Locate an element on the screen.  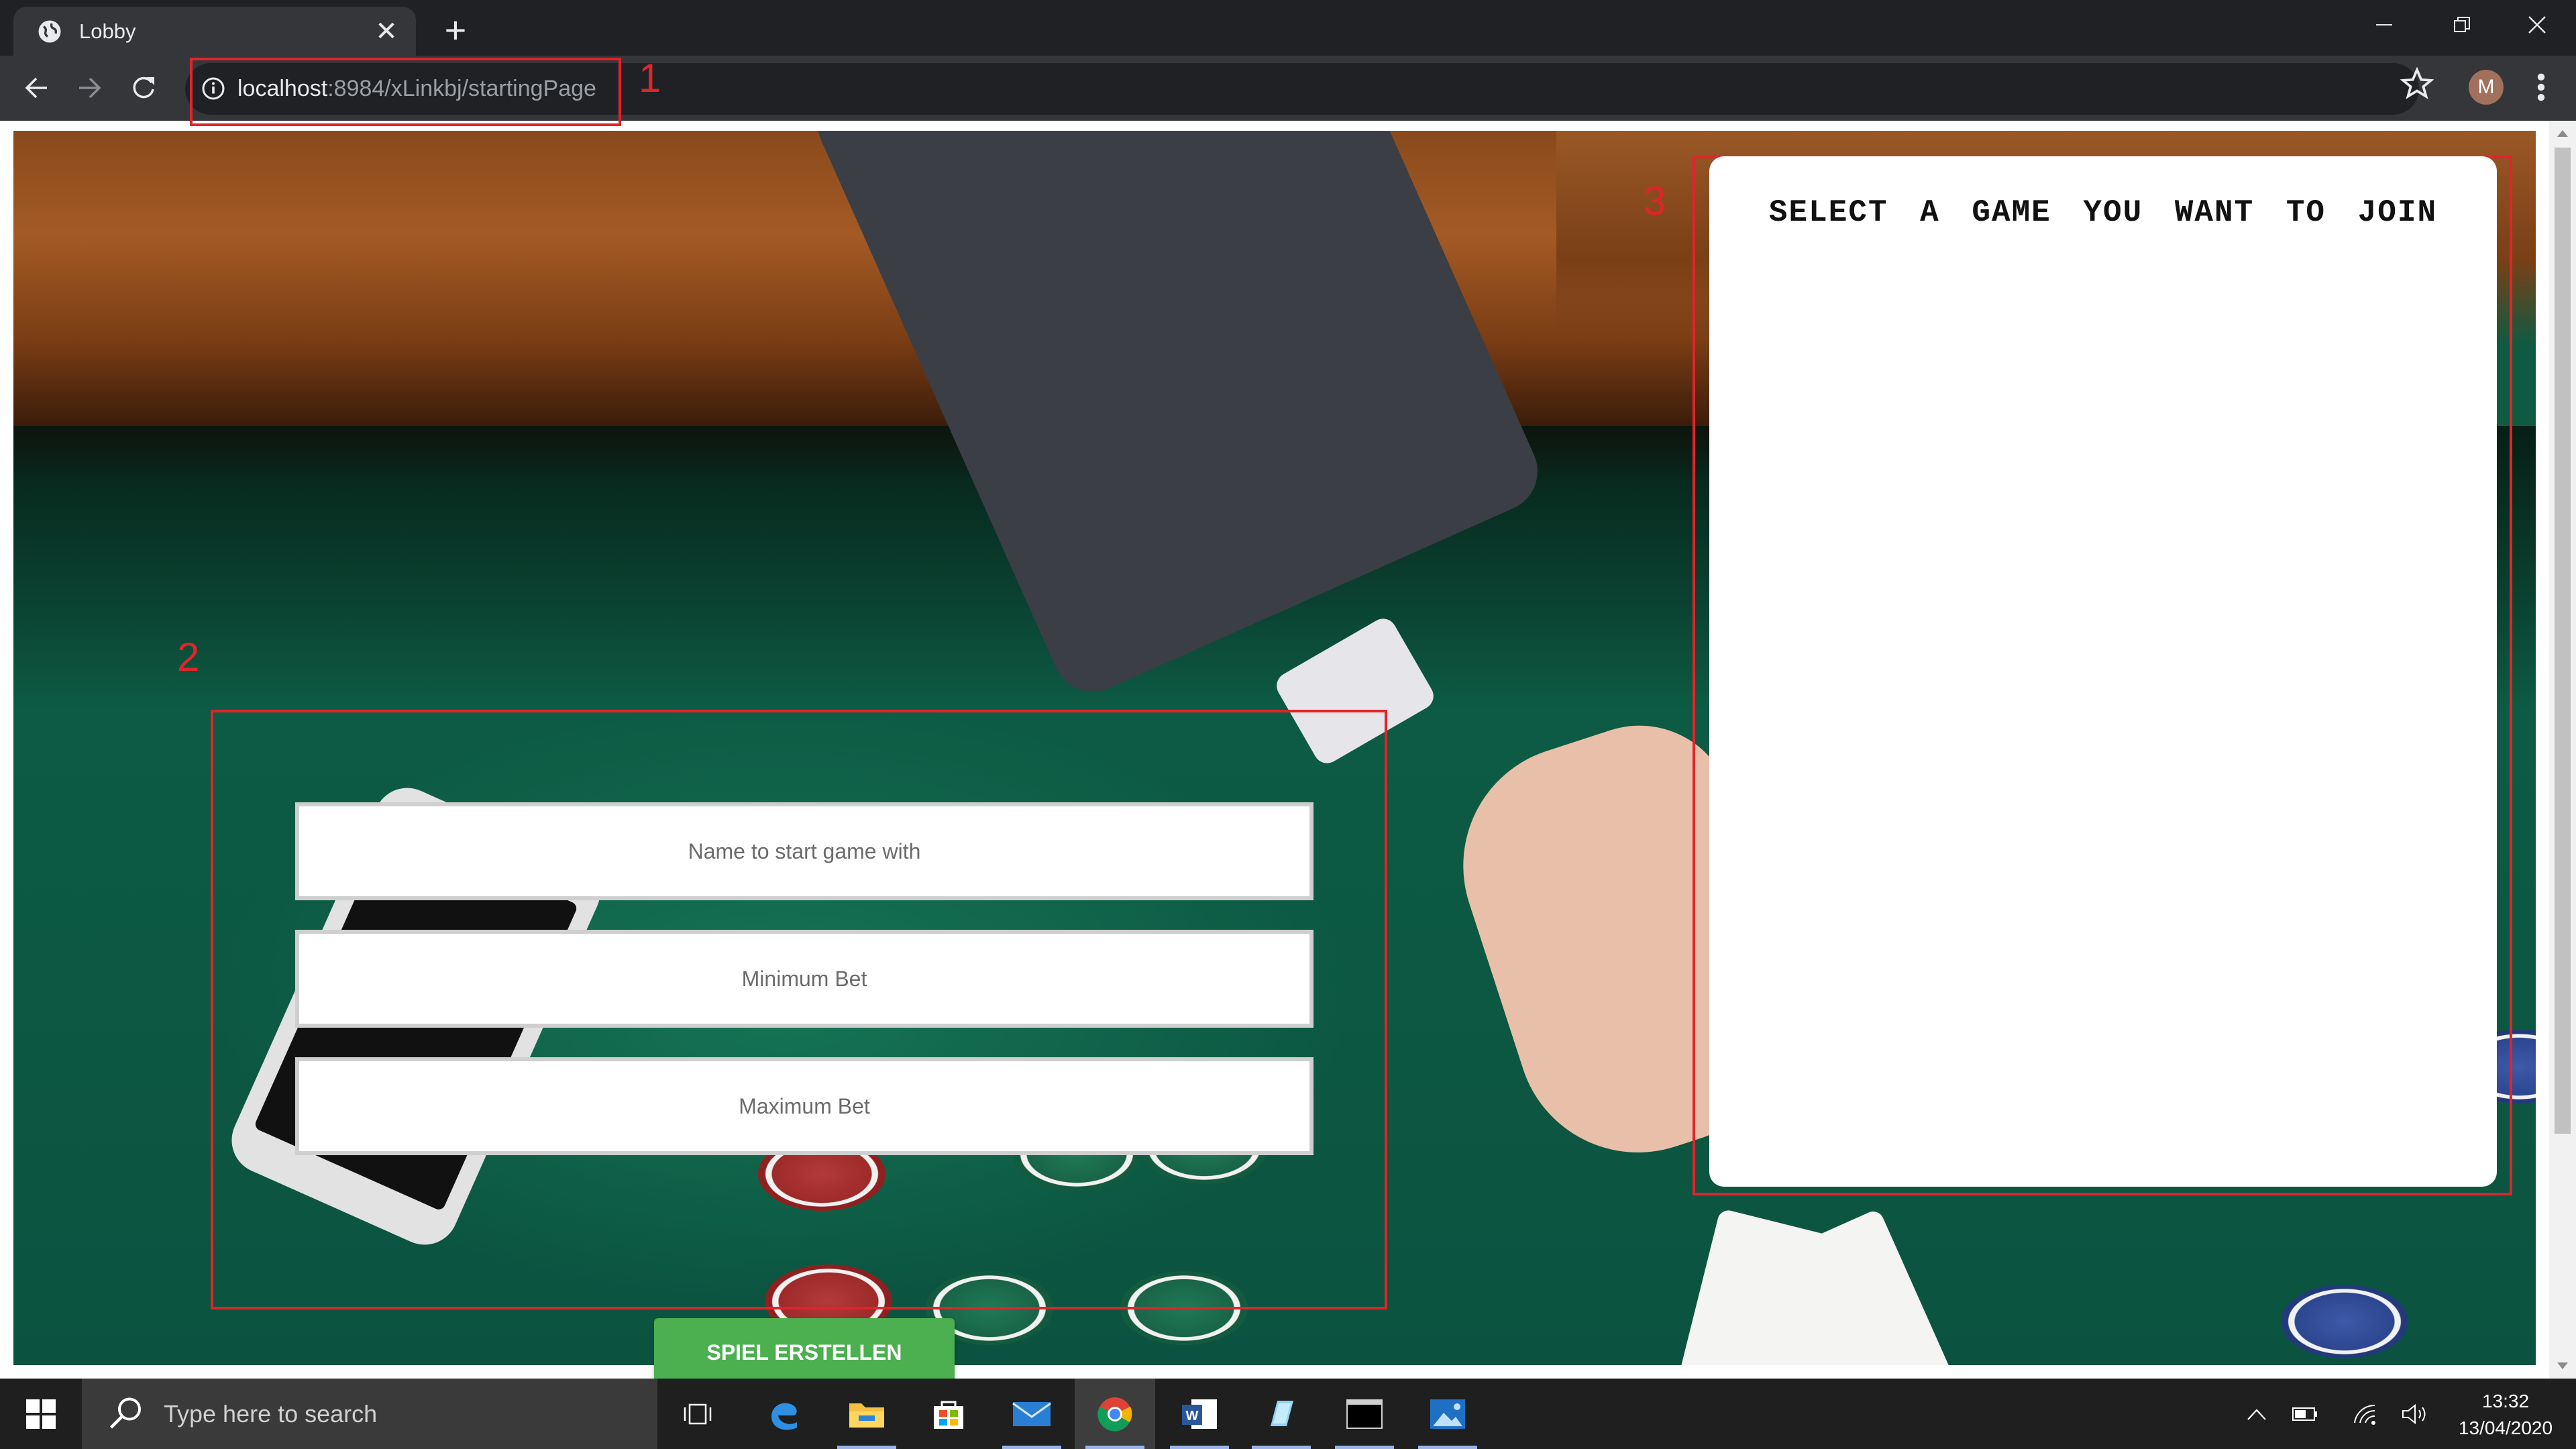
file-explorer-icon is located at coordinates (866, 1415).